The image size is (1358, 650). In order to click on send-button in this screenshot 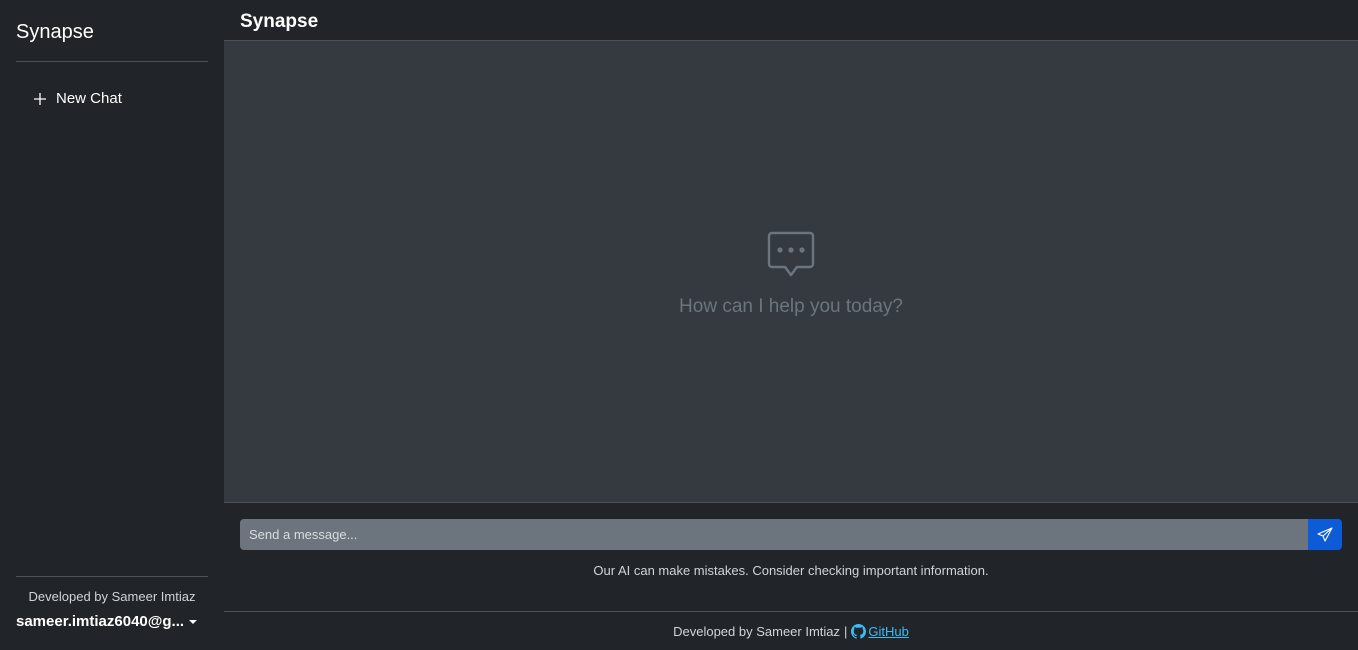, I will do `click(1325, 534)`.